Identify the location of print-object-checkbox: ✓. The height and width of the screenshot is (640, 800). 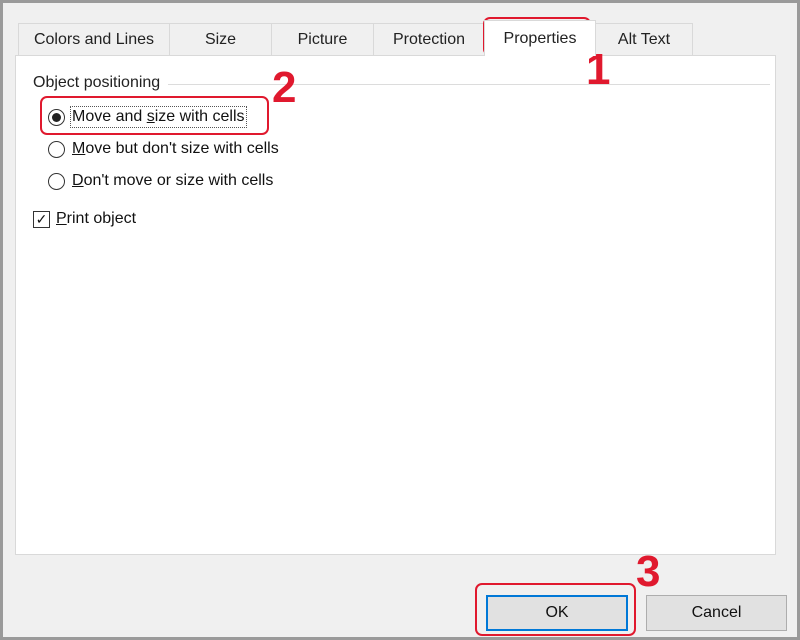
(41, 219).